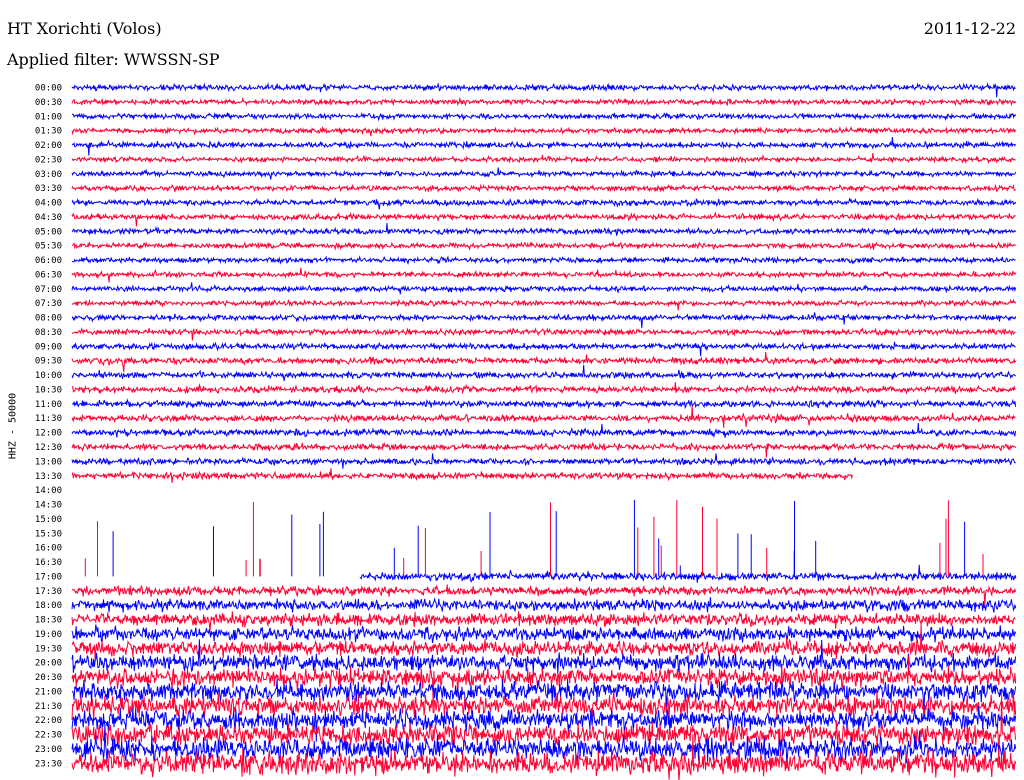  I want to click on tick-label: 18:00, so click(48, 606).